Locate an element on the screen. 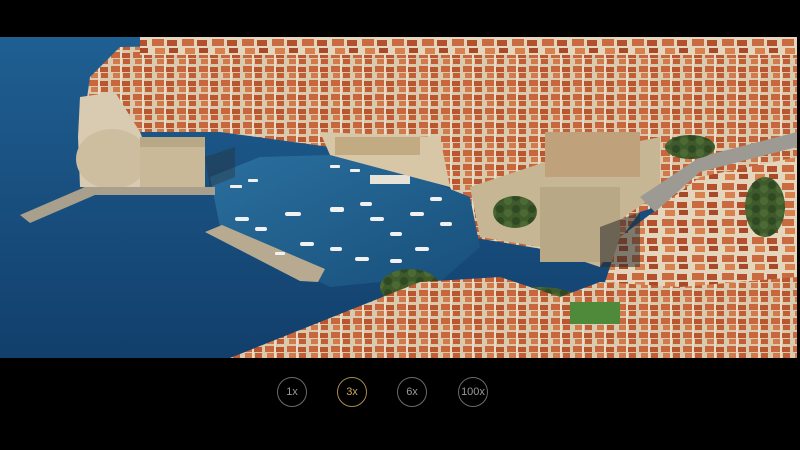  zoom-3x-button: 3x is located at coordinates (352, 392).